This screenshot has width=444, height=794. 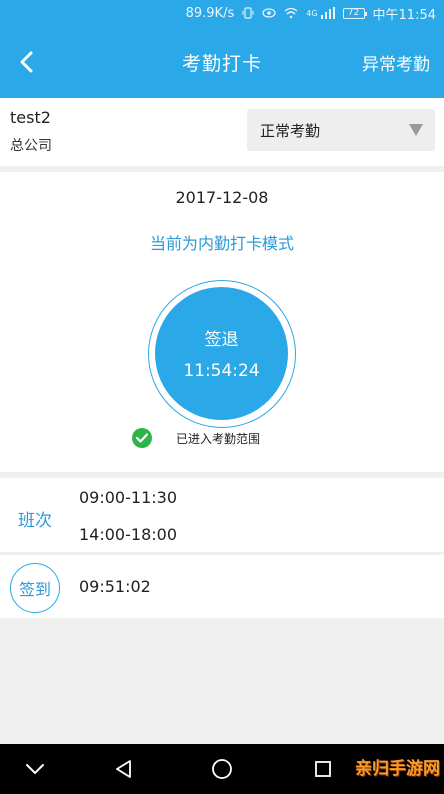 I want to click on vibrate-icon, so click(x=248, y=13).